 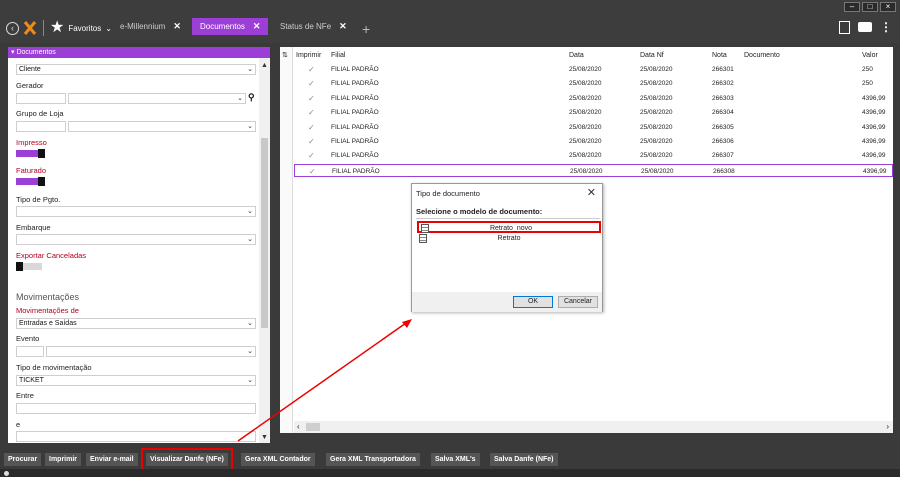 What do you see at coordinates (63, 459) in the screenshot?
I see `imprimir-button: Imprimir` at bounding box center [63, 459].